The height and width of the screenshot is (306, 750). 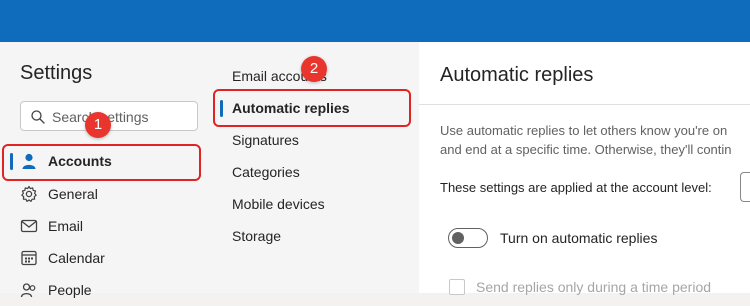 I want to click on nav-item-label: General, so click(x=73, y=194).